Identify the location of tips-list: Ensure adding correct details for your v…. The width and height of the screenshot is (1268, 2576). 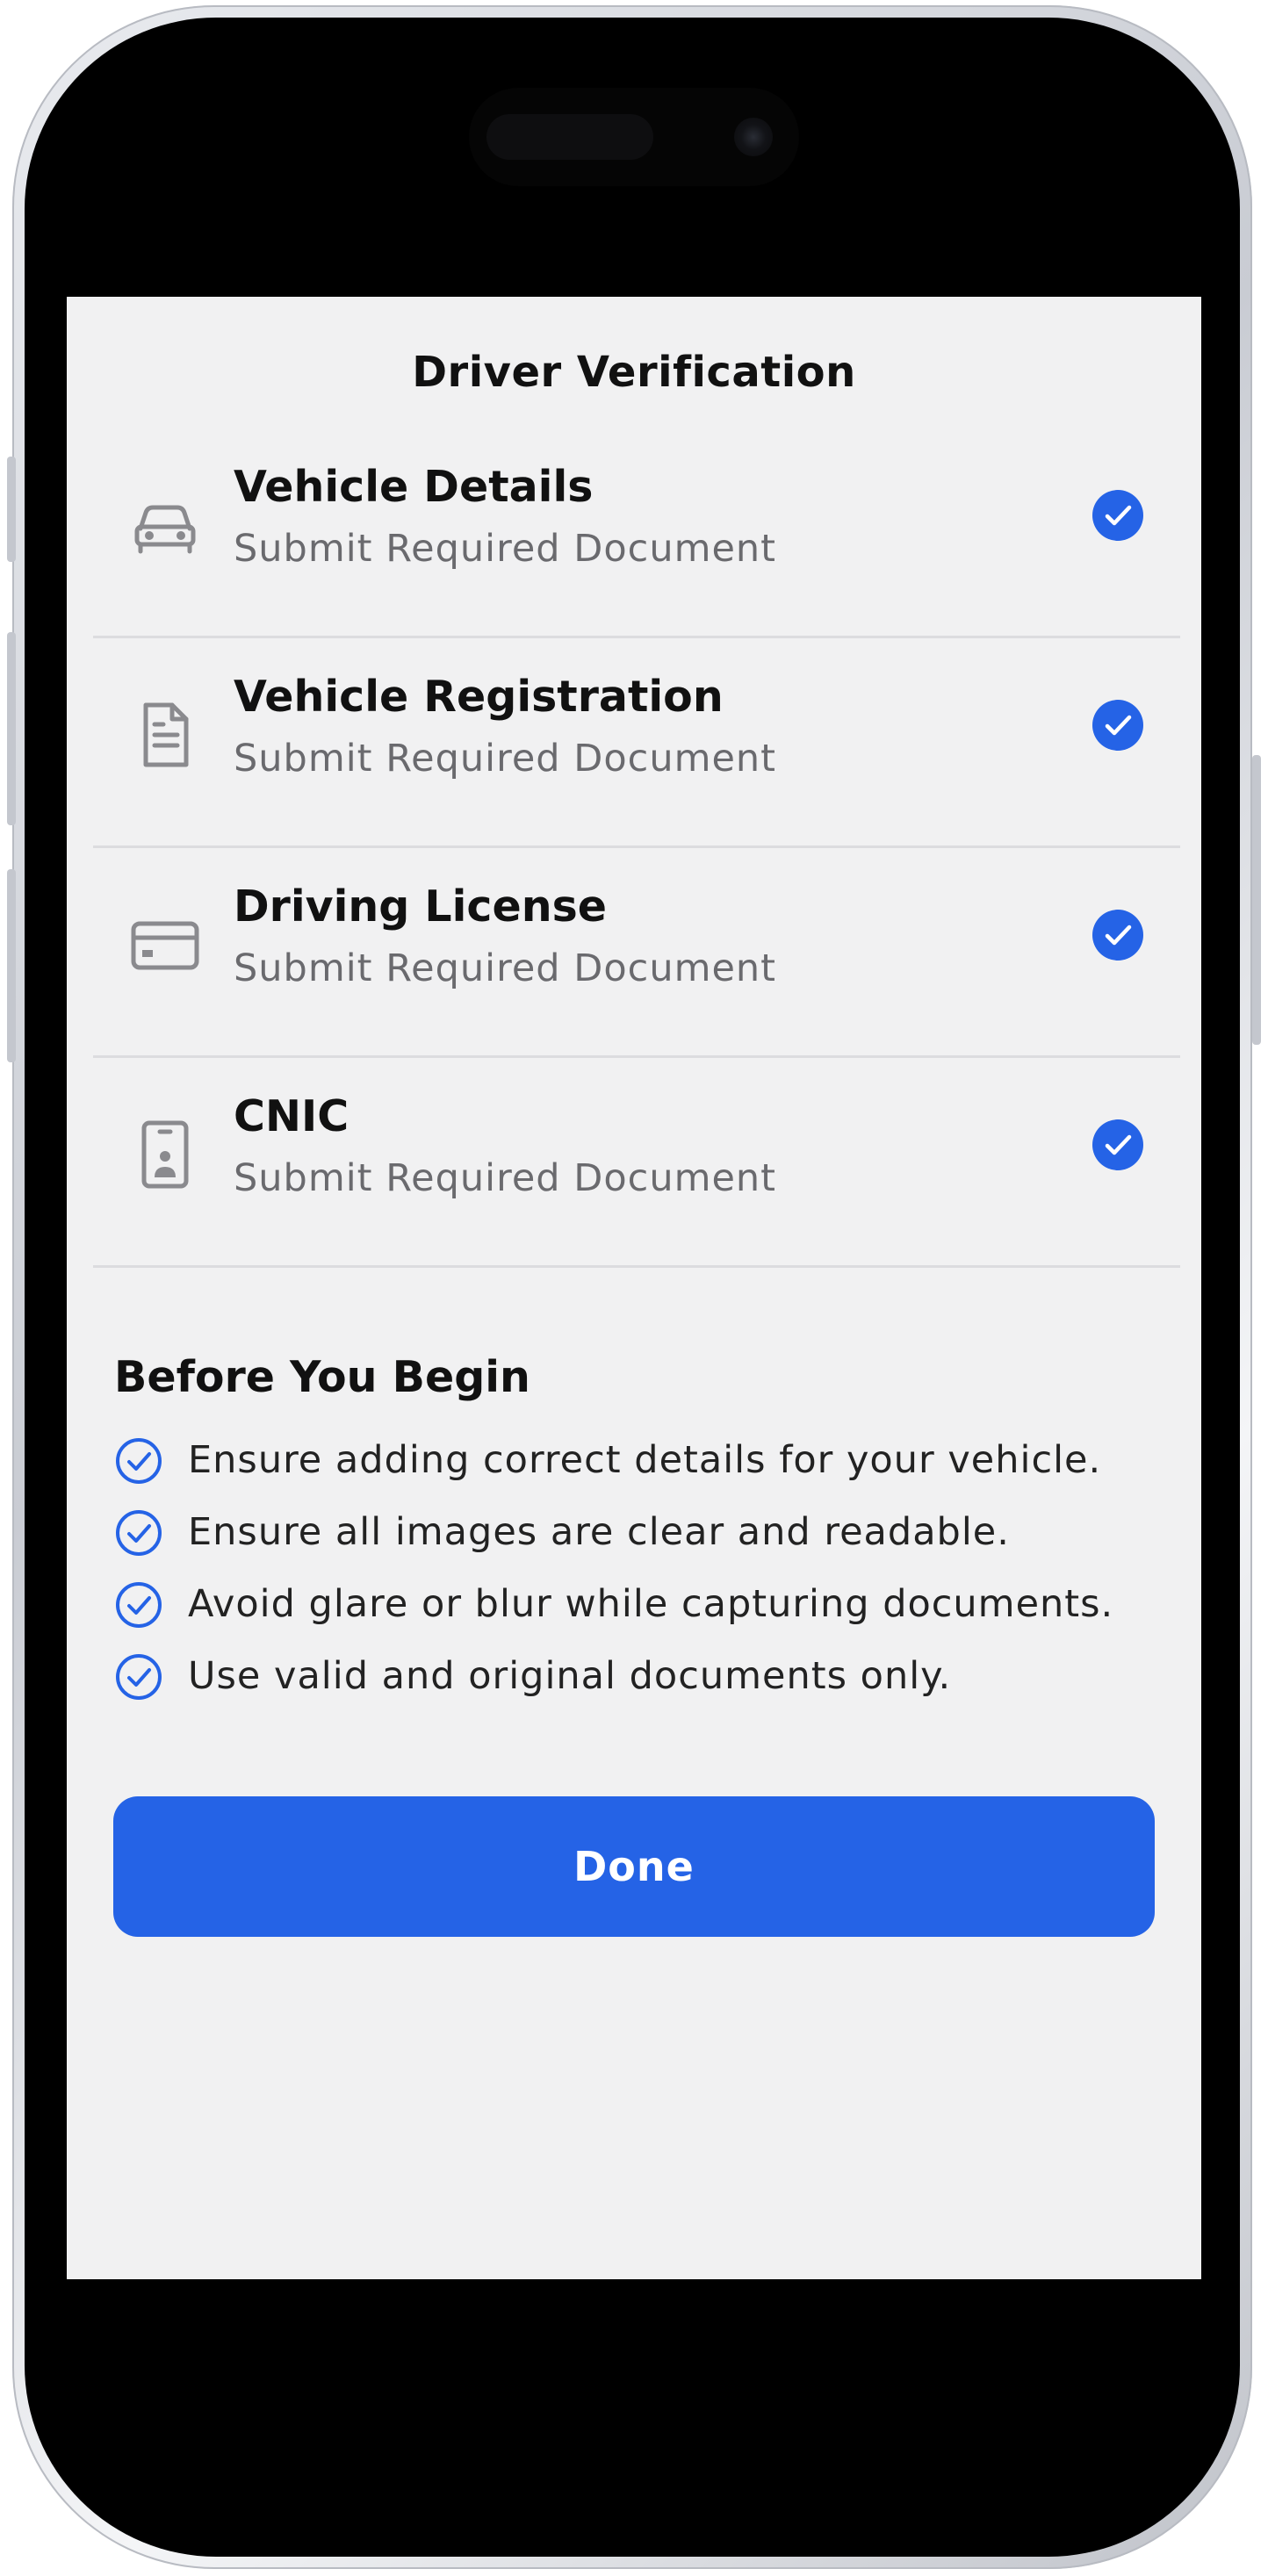
(641, 1575).